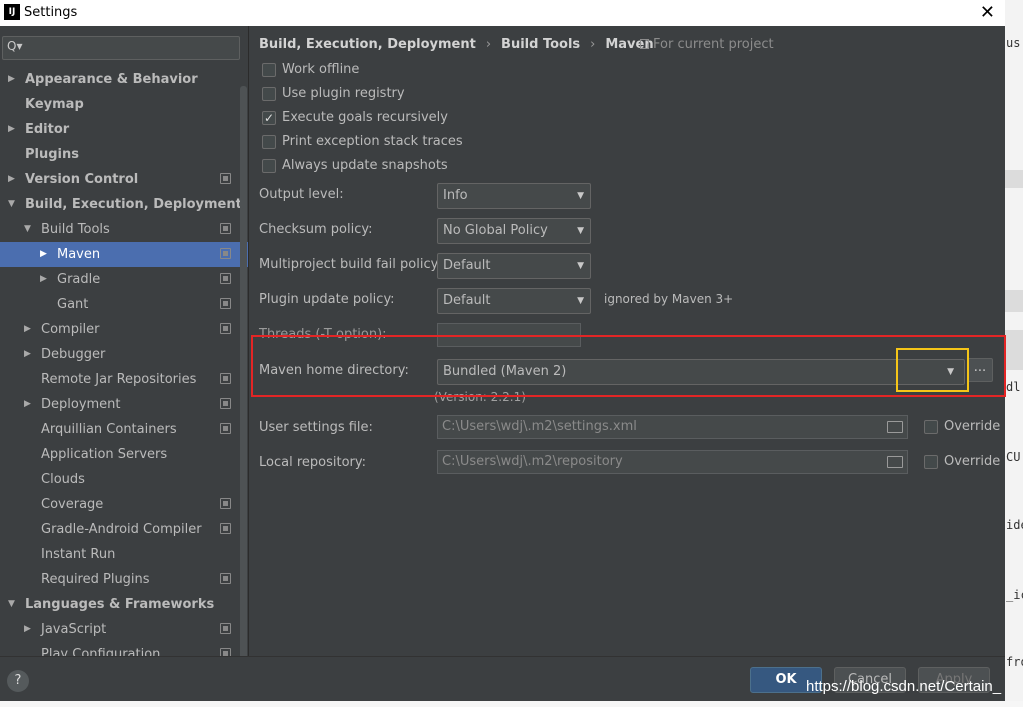 The width and height of the screenshot is (1023, 707). I want to click on sidebar-item-label: JavaScript, so click(74, 629).